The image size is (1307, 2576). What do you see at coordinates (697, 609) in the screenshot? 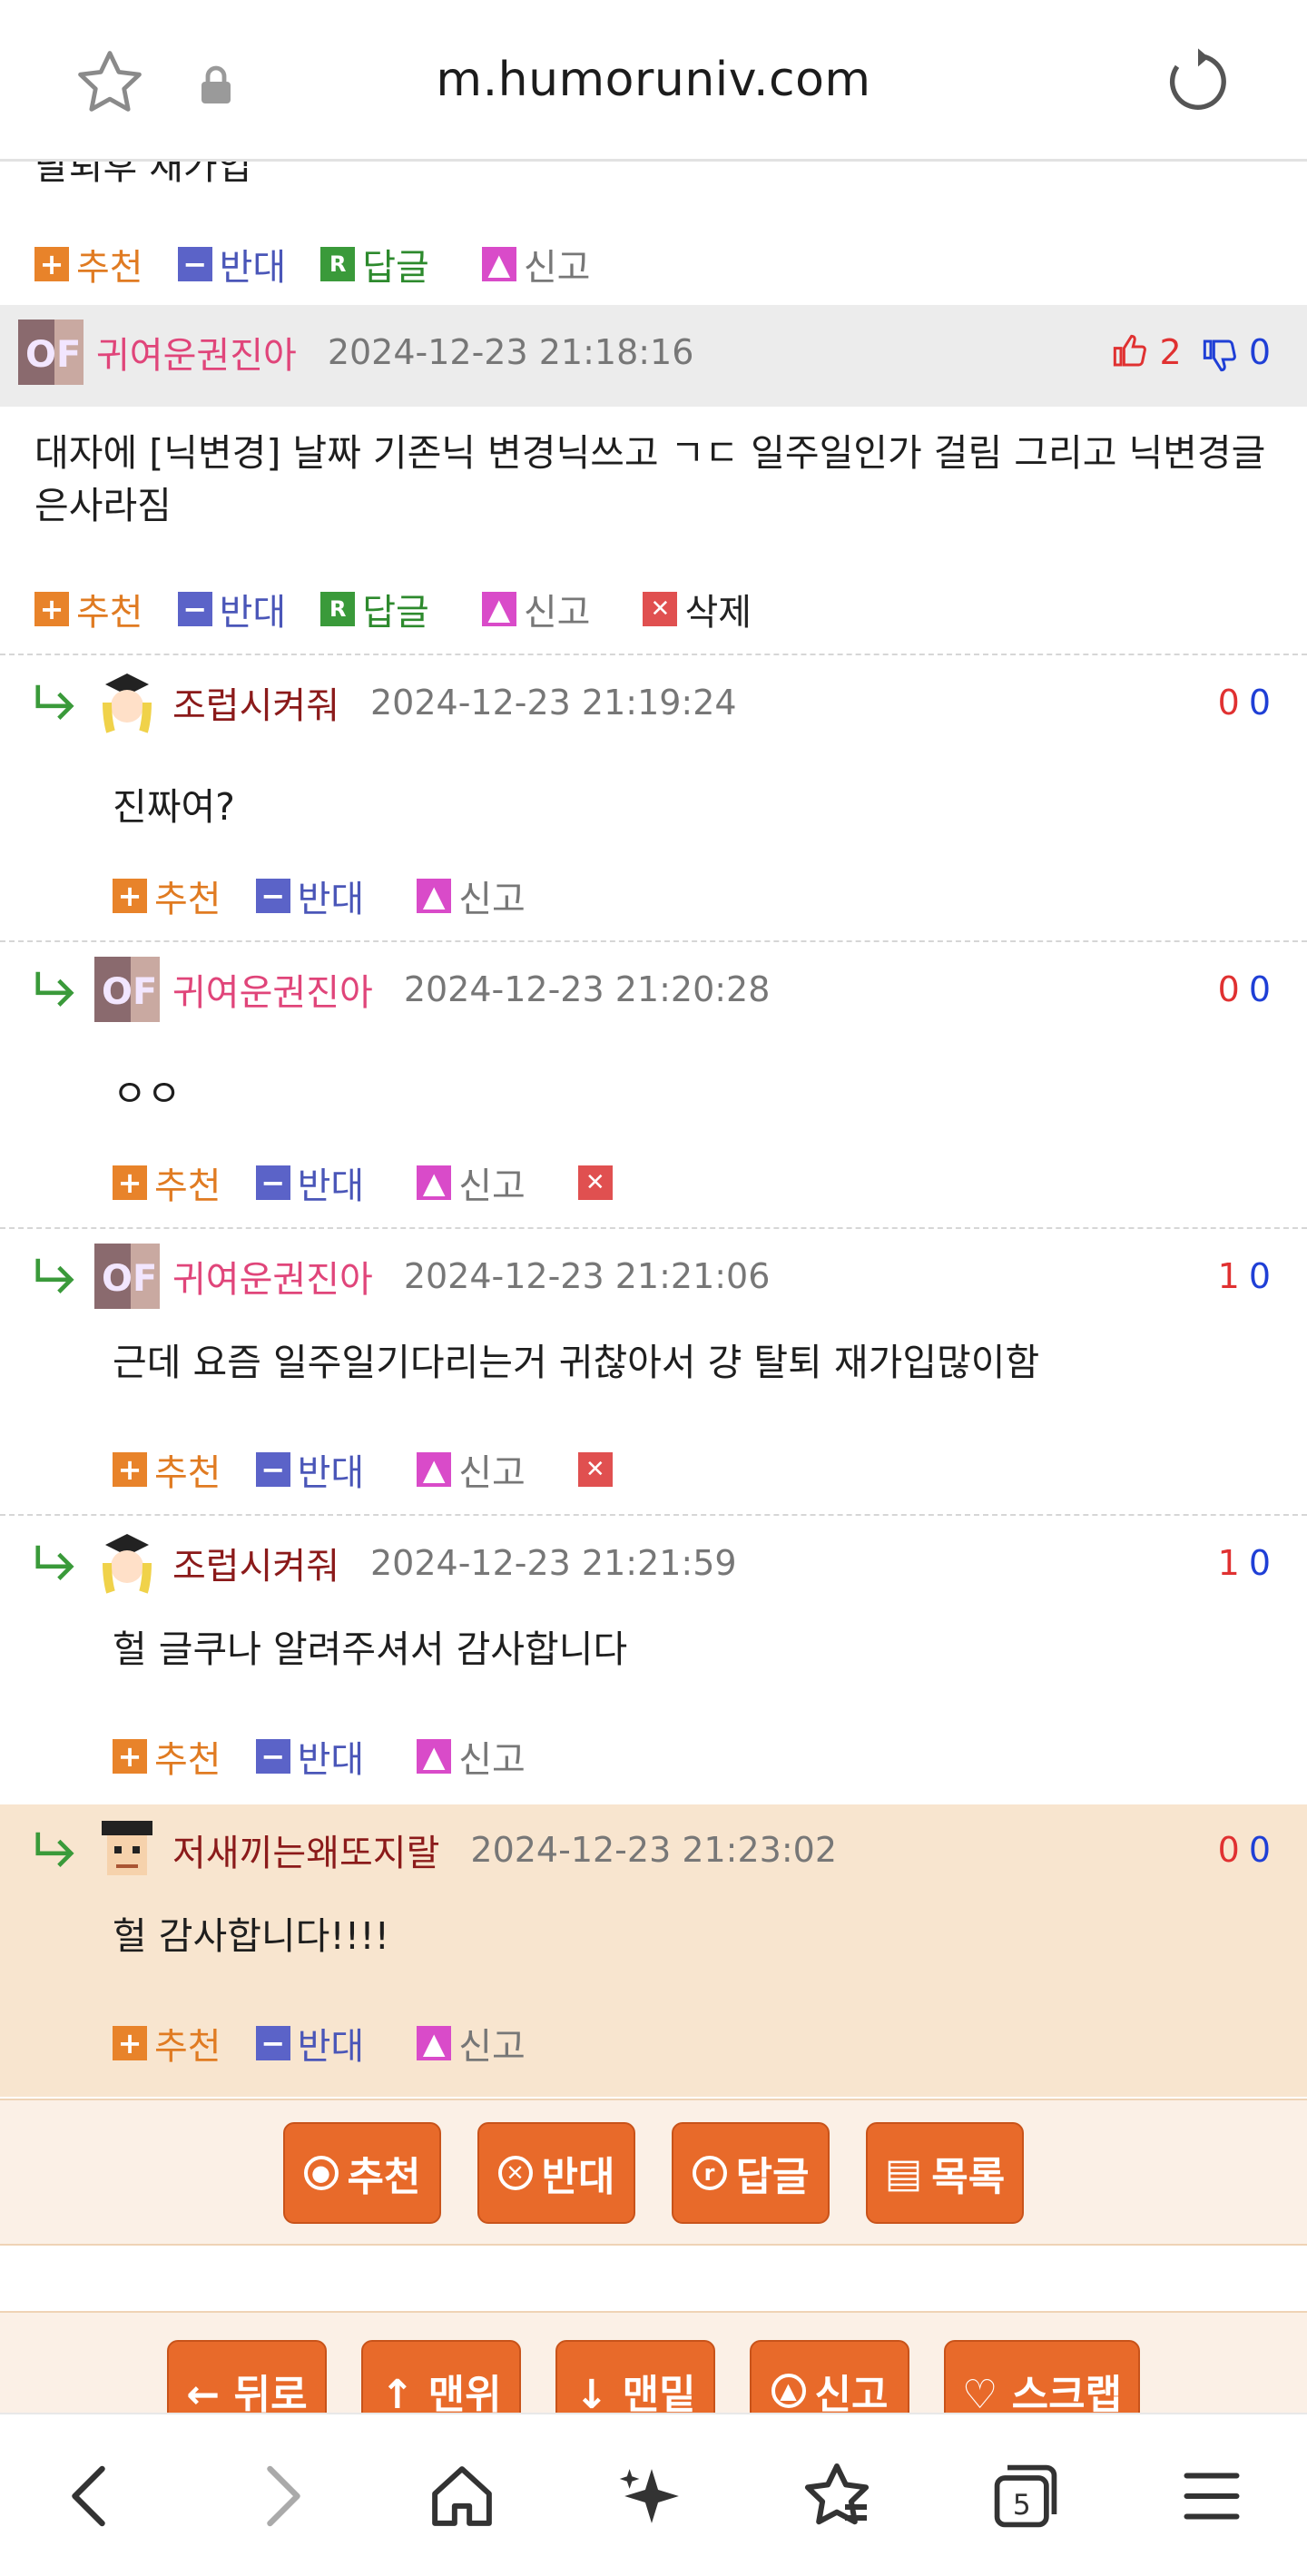
I see `delete-button: ✕ 삭제` at bounding box center [697, 609].